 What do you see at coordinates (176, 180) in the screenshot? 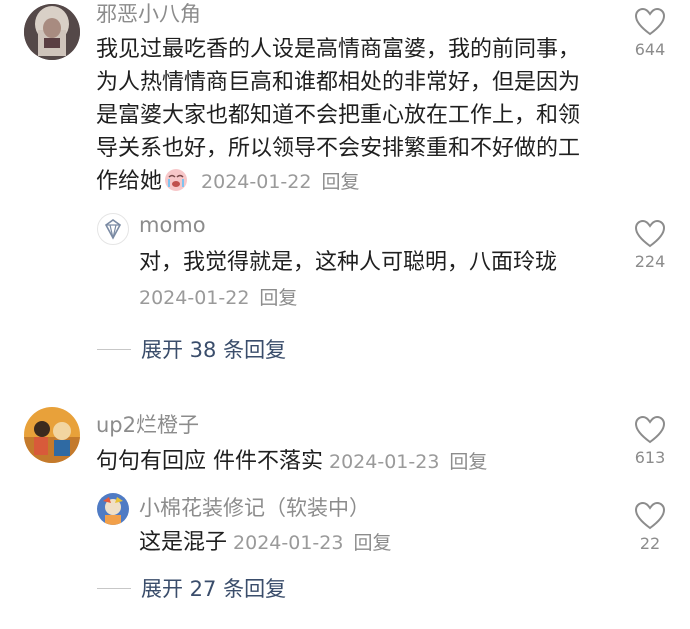
I see `crying-face-emoji` at bounding box center [176, 180].